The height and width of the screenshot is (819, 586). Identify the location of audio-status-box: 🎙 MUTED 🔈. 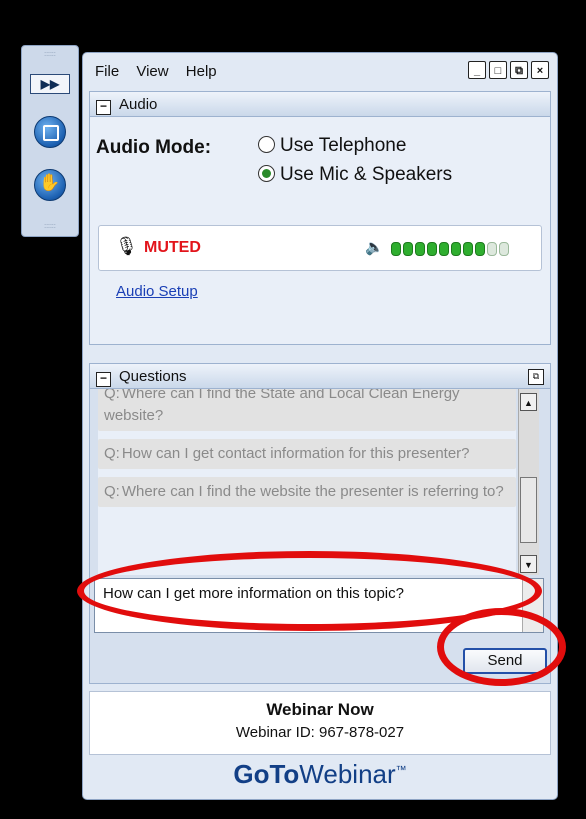
(320, 248).